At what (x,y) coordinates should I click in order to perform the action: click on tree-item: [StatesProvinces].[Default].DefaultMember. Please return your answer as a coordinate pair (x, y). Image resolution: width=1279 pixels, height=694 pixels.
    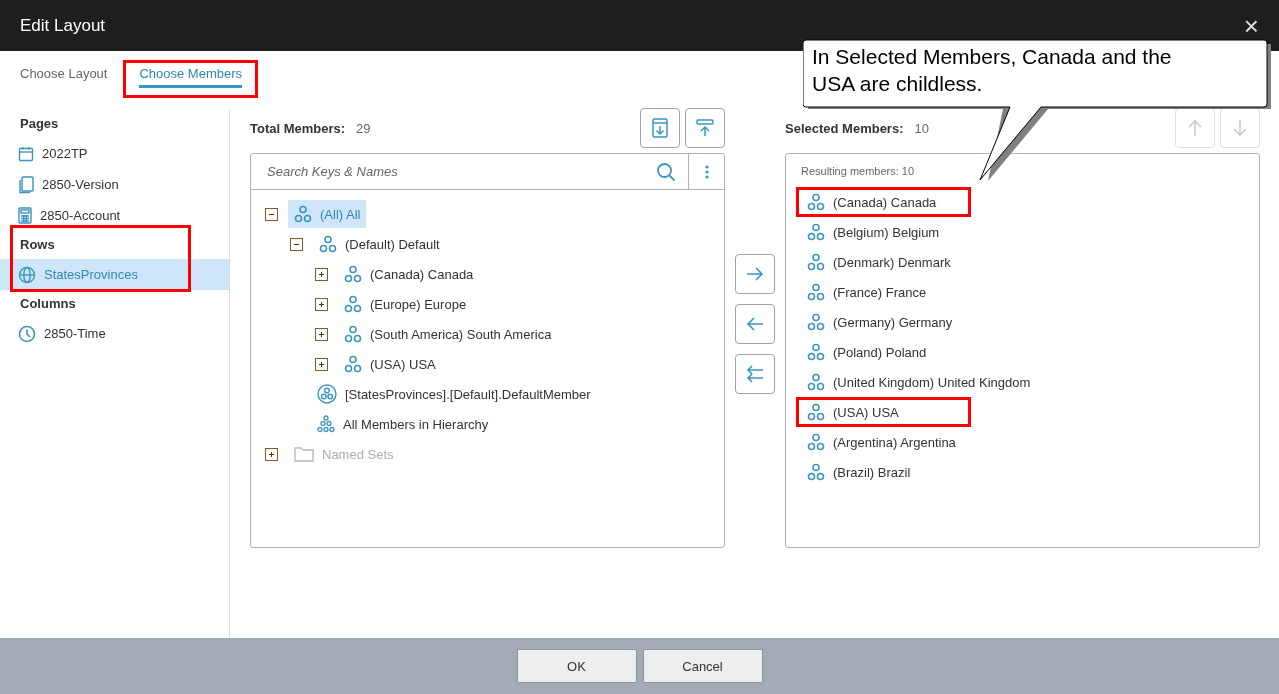
    Looking at the image, I should click on (454, 394).